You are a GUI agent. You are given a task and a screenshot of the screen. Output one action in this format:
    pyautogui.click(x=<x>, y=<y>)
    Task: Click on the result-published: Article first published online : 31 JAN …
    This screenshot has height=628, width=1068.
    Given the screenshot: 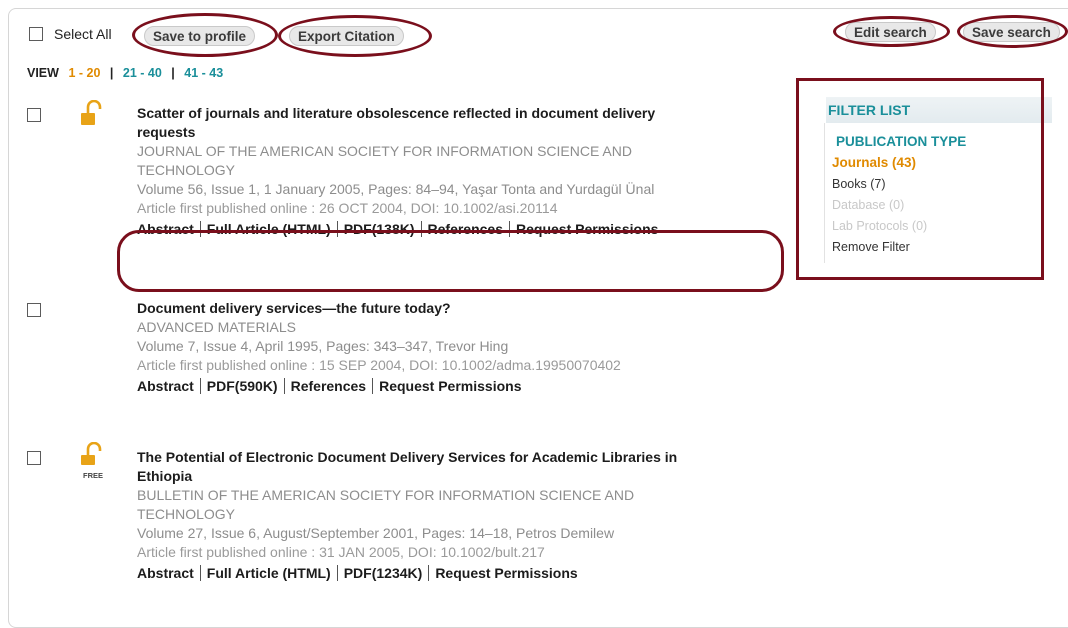 What is the action you would take?
    pyautogui.click(x=341, y=552)
    